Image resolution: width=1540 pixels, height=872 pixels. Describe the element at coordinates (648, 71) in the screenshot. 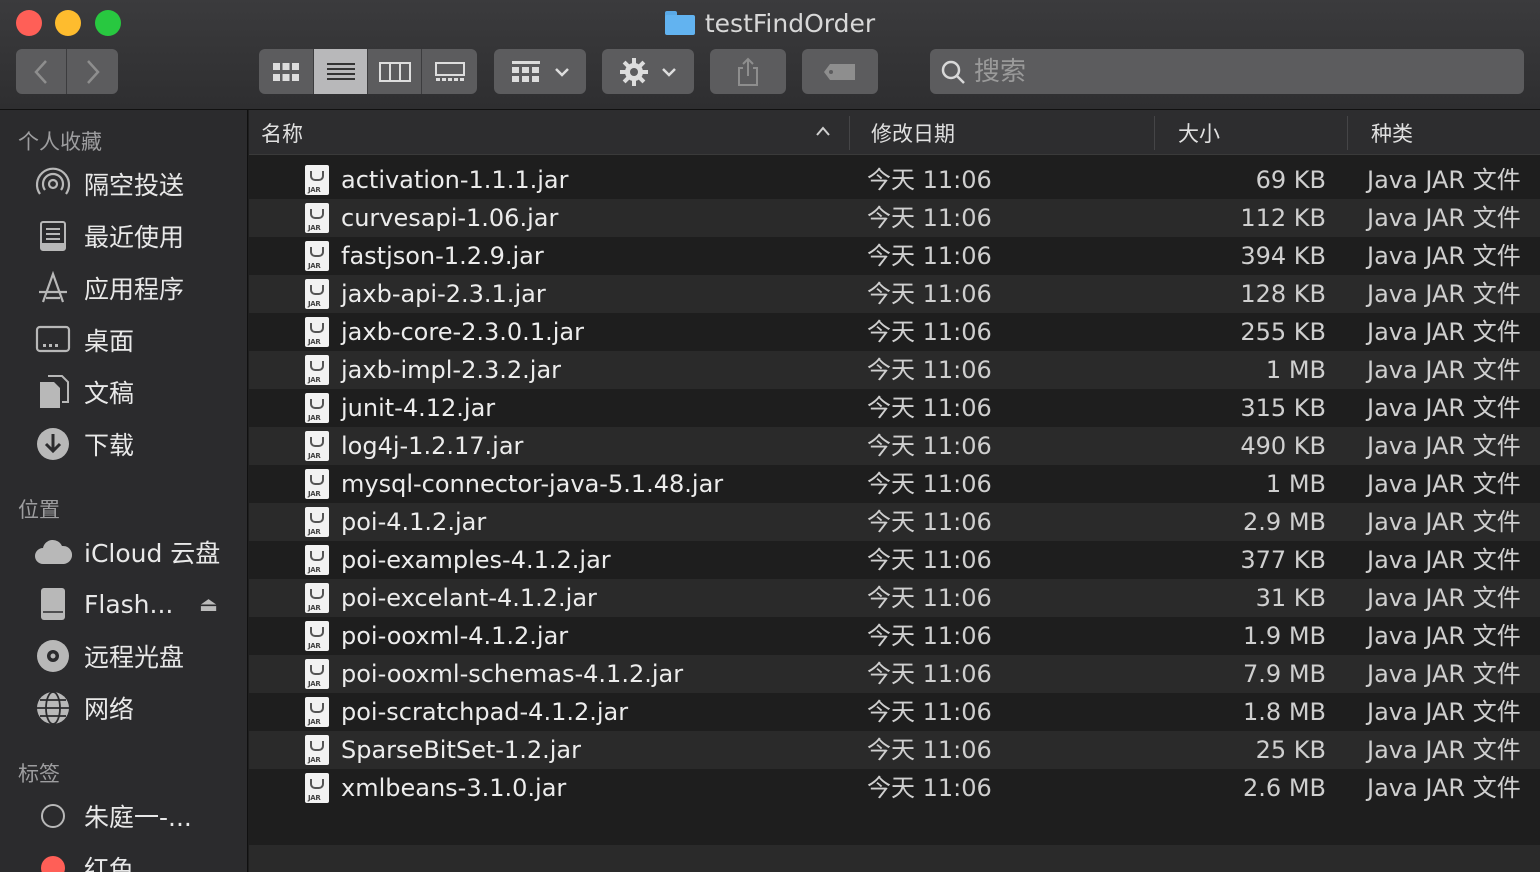

I see `action-menu-button` at that location.